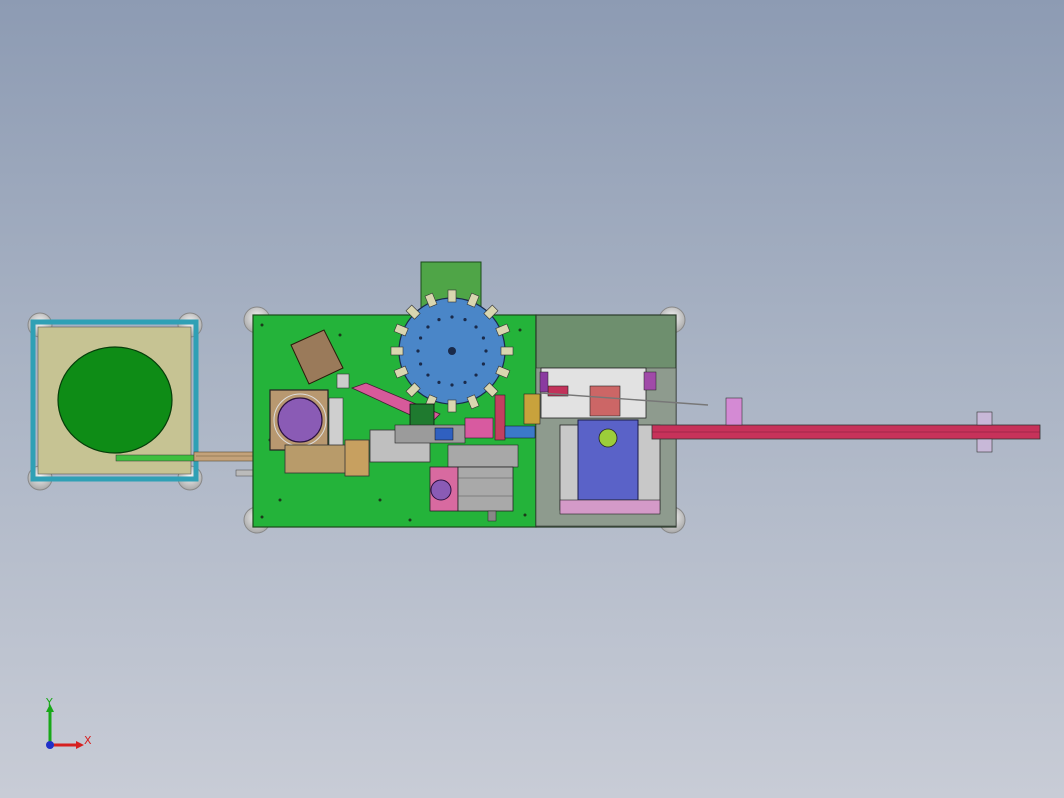 This screenshot has height=798, width=1064. What do you see at coordinates (306, 420) in the screenshot?
I see `purple-bowl-unit` at bounding box center [306, 420].